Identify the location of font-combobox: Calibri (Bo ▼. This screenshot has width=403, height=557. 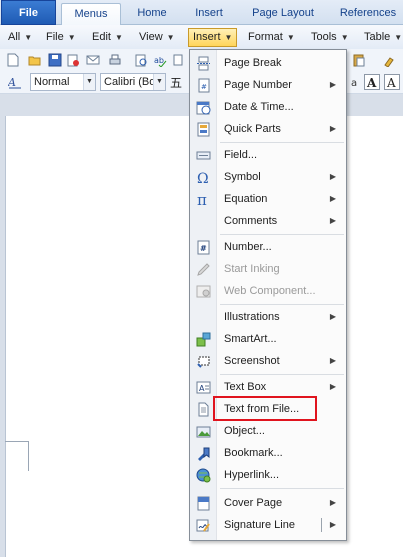
(133, 82).